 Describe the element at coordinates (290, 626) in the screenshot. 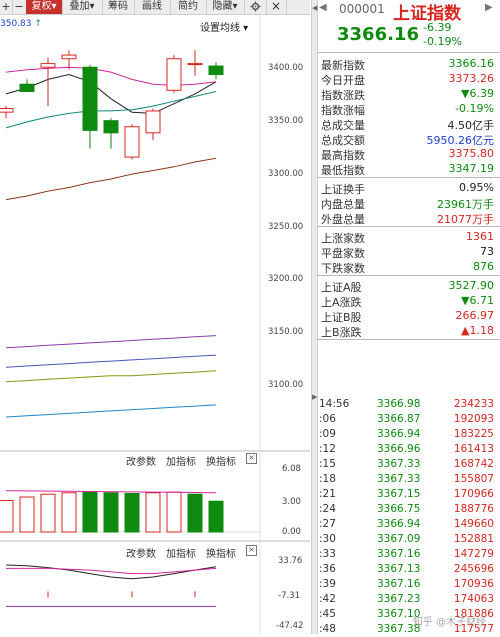

I see `kdj-tick: -47.42` at that location.